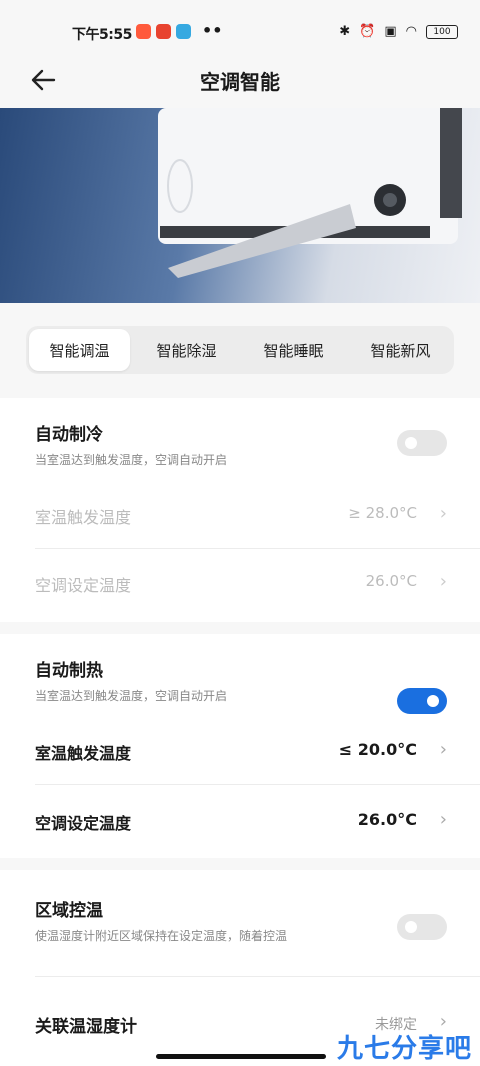 The image size is (480, 1066). Describe the element at coordinates (241, 821) in the screenshot. I see `heat-set-temp-row: 空调设定温度 26.0°C ›` at that location.